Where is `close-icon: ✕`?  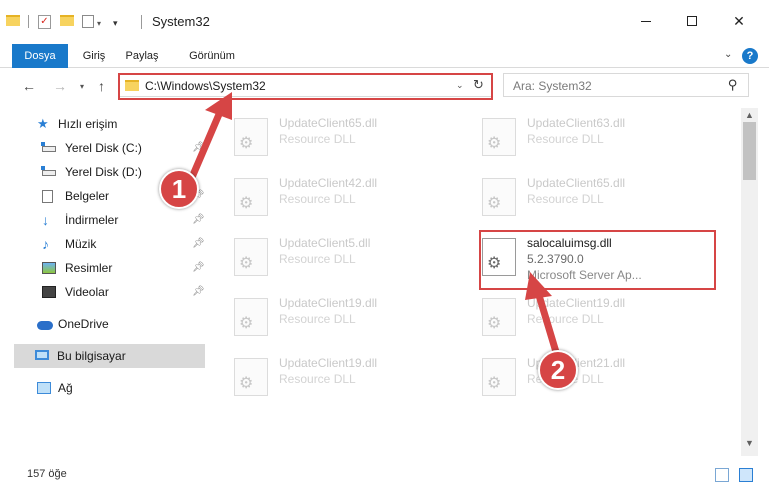 close-icon: ✕ is located at coordinates (739, 20).